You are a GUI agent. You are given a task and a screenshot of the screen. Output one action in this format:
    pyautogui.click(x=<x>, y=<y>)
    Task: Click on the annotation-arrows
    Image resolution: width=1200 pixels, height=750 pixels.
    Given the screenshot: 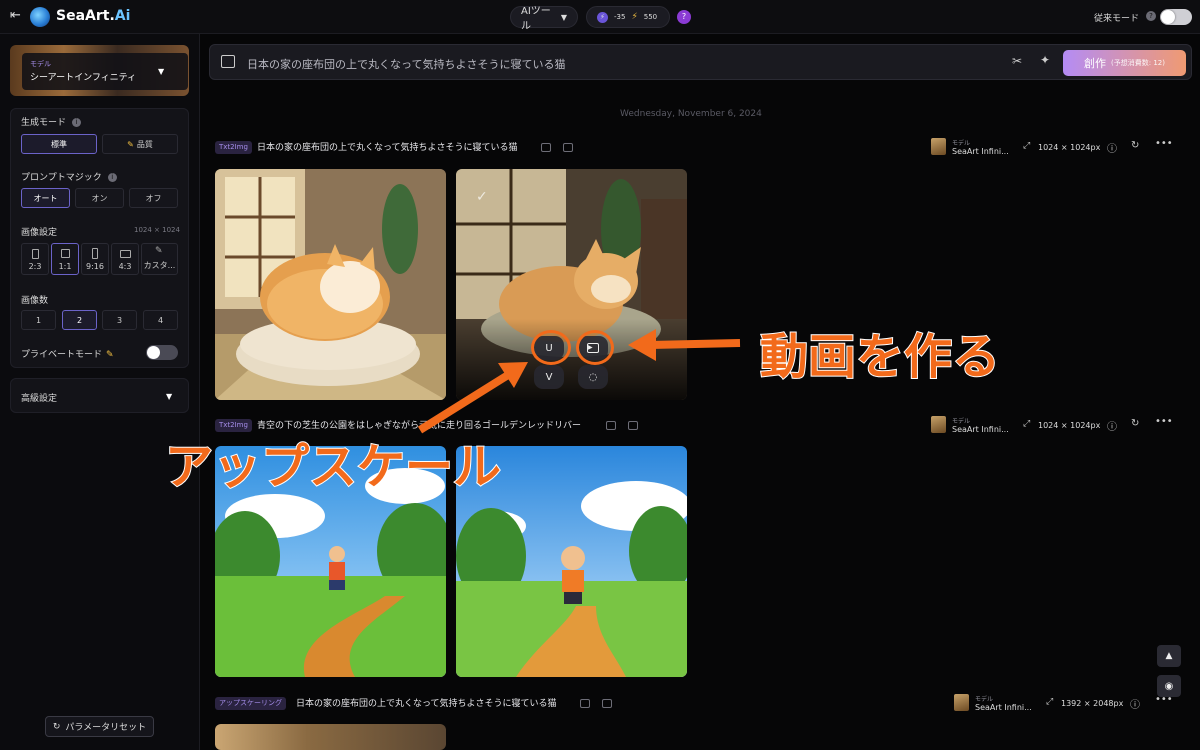 What is the action you would take?
    pyautogui.click(x=579, y=381)
    